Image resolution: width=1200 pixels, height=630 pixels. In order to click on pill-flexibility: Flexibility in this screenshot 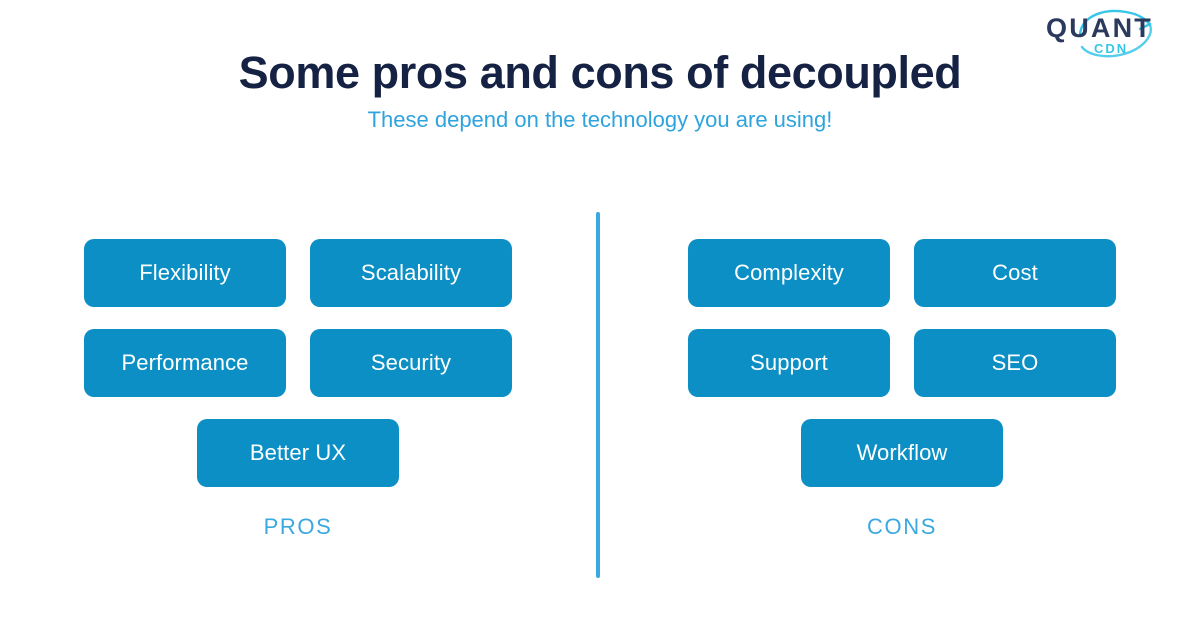, I will do `click(185, 273)`.